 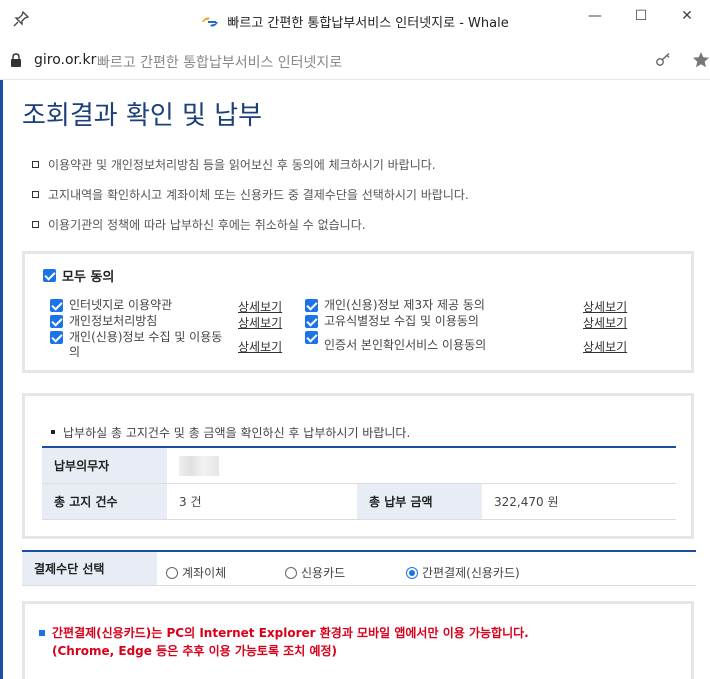 What do you see at coordinates (65, 60) in the screenshot?
I see `url-host: giro.or.kr` at bounding box center [65, 60].